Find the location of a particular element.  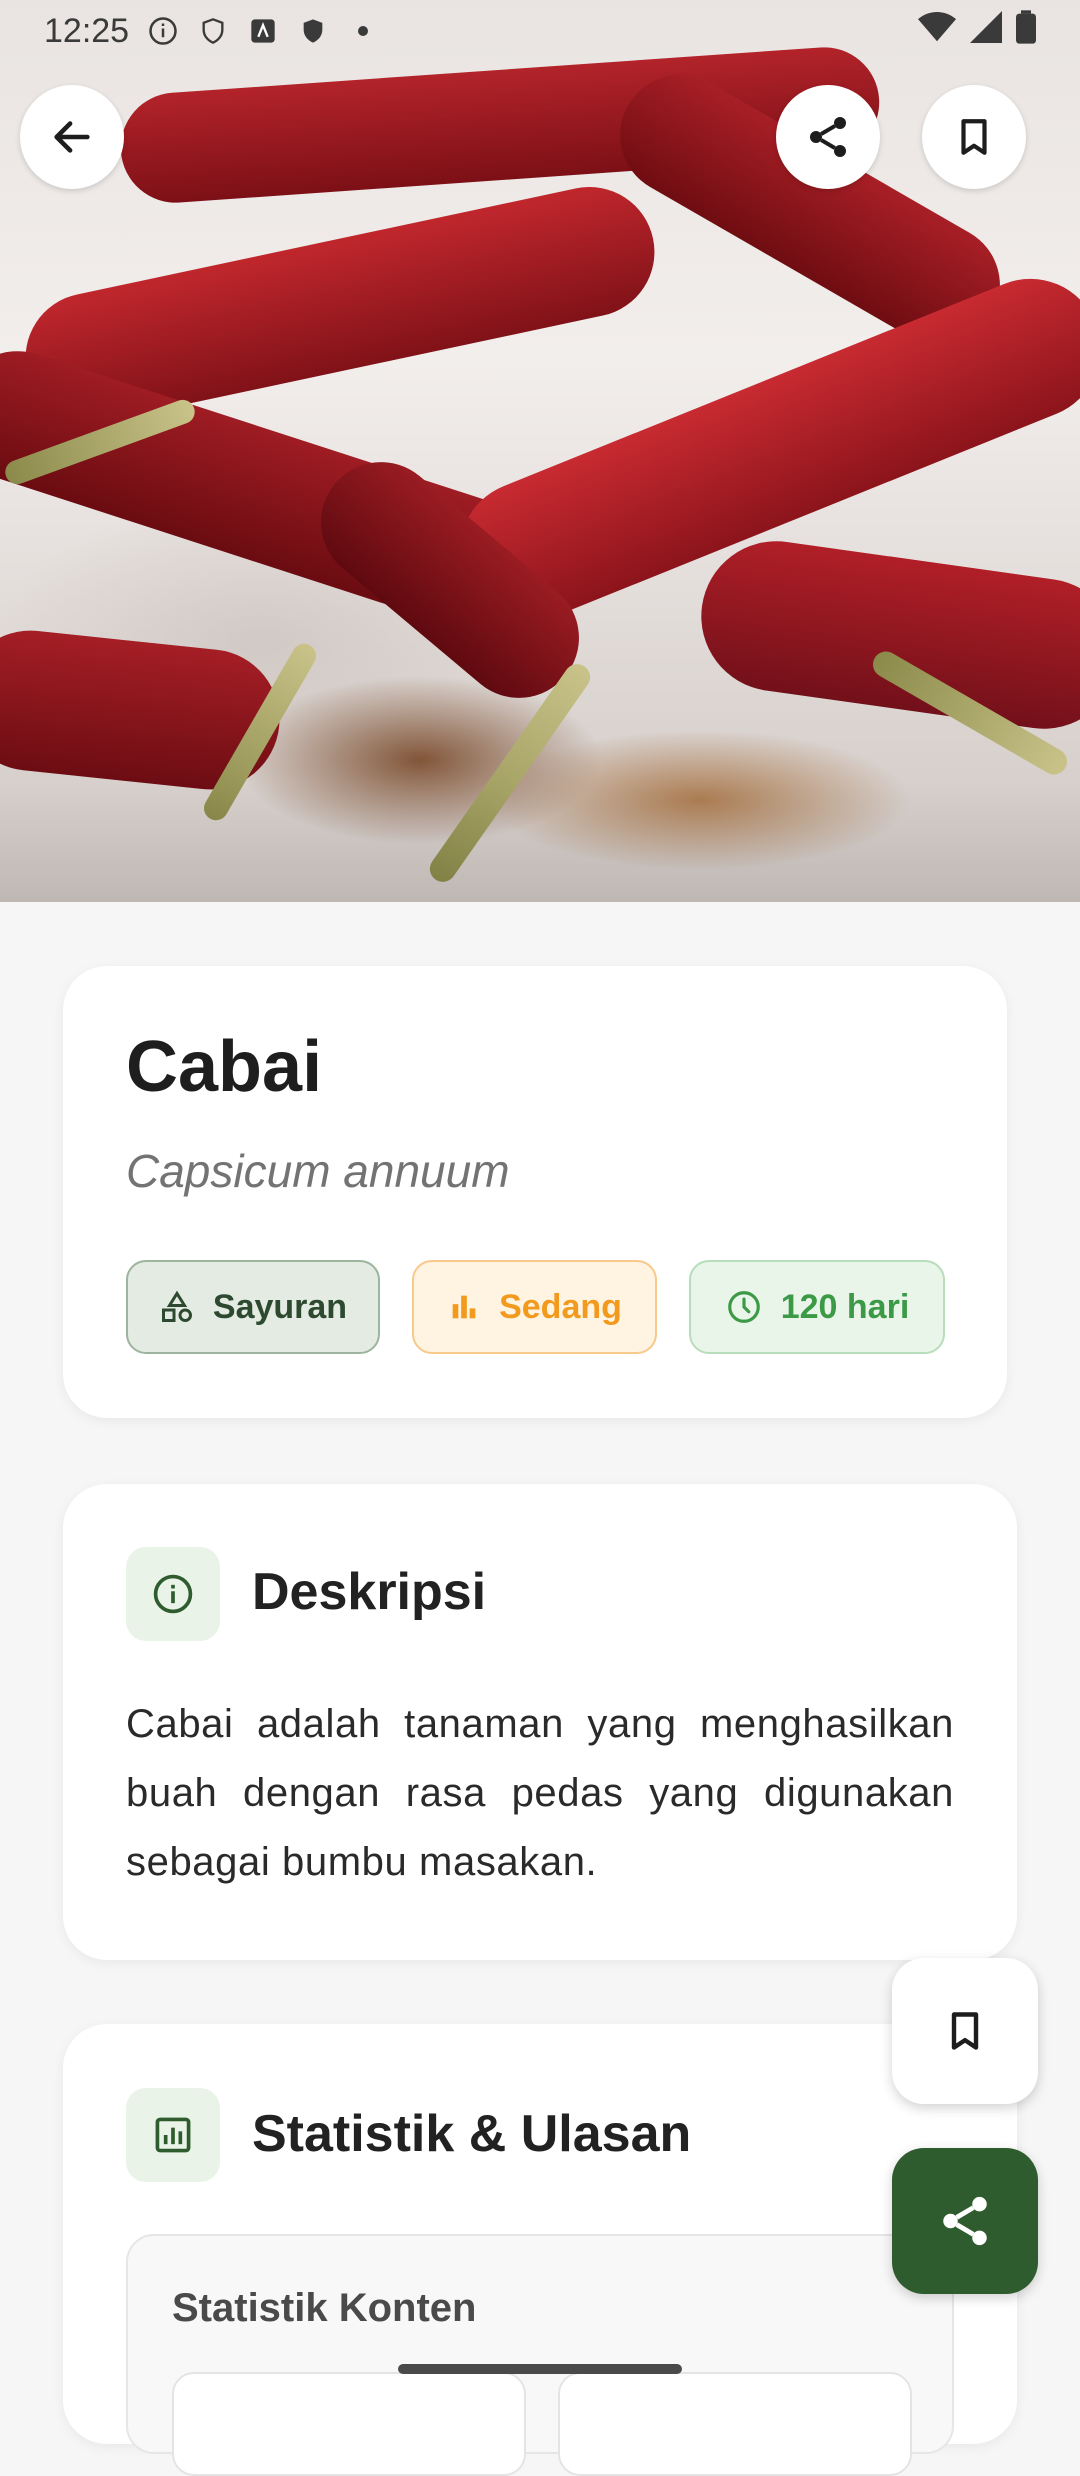

stats-icon-box is located at coordinates (173, 2135).